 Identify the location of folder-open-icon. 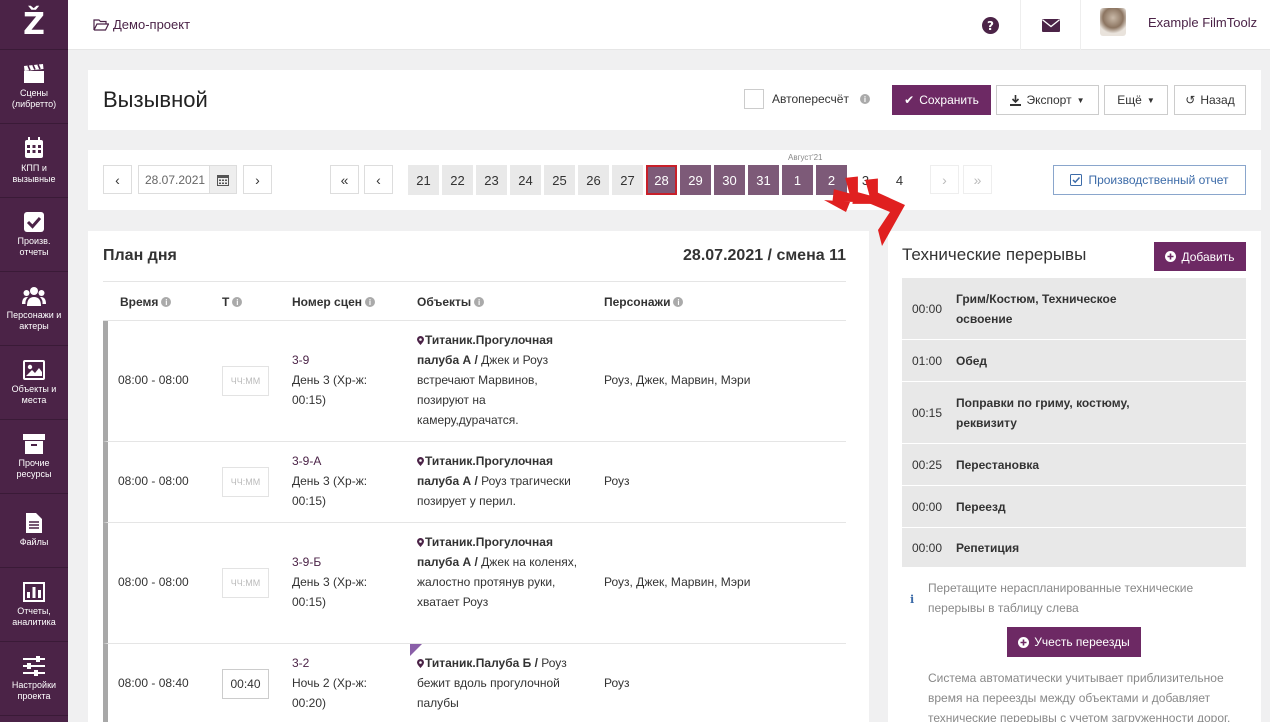
(101, 24).